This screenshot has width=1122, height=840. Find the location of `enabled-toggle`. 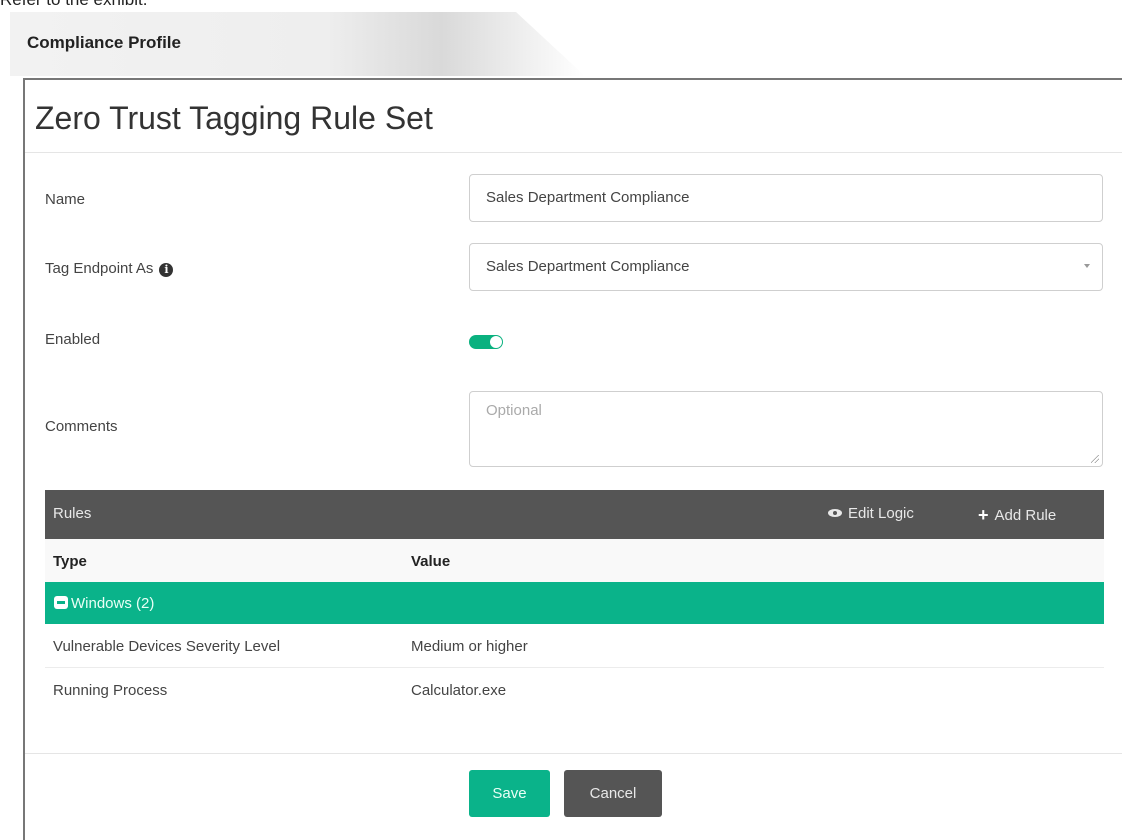

enabled-toggle is located at coordinates (486, 342).